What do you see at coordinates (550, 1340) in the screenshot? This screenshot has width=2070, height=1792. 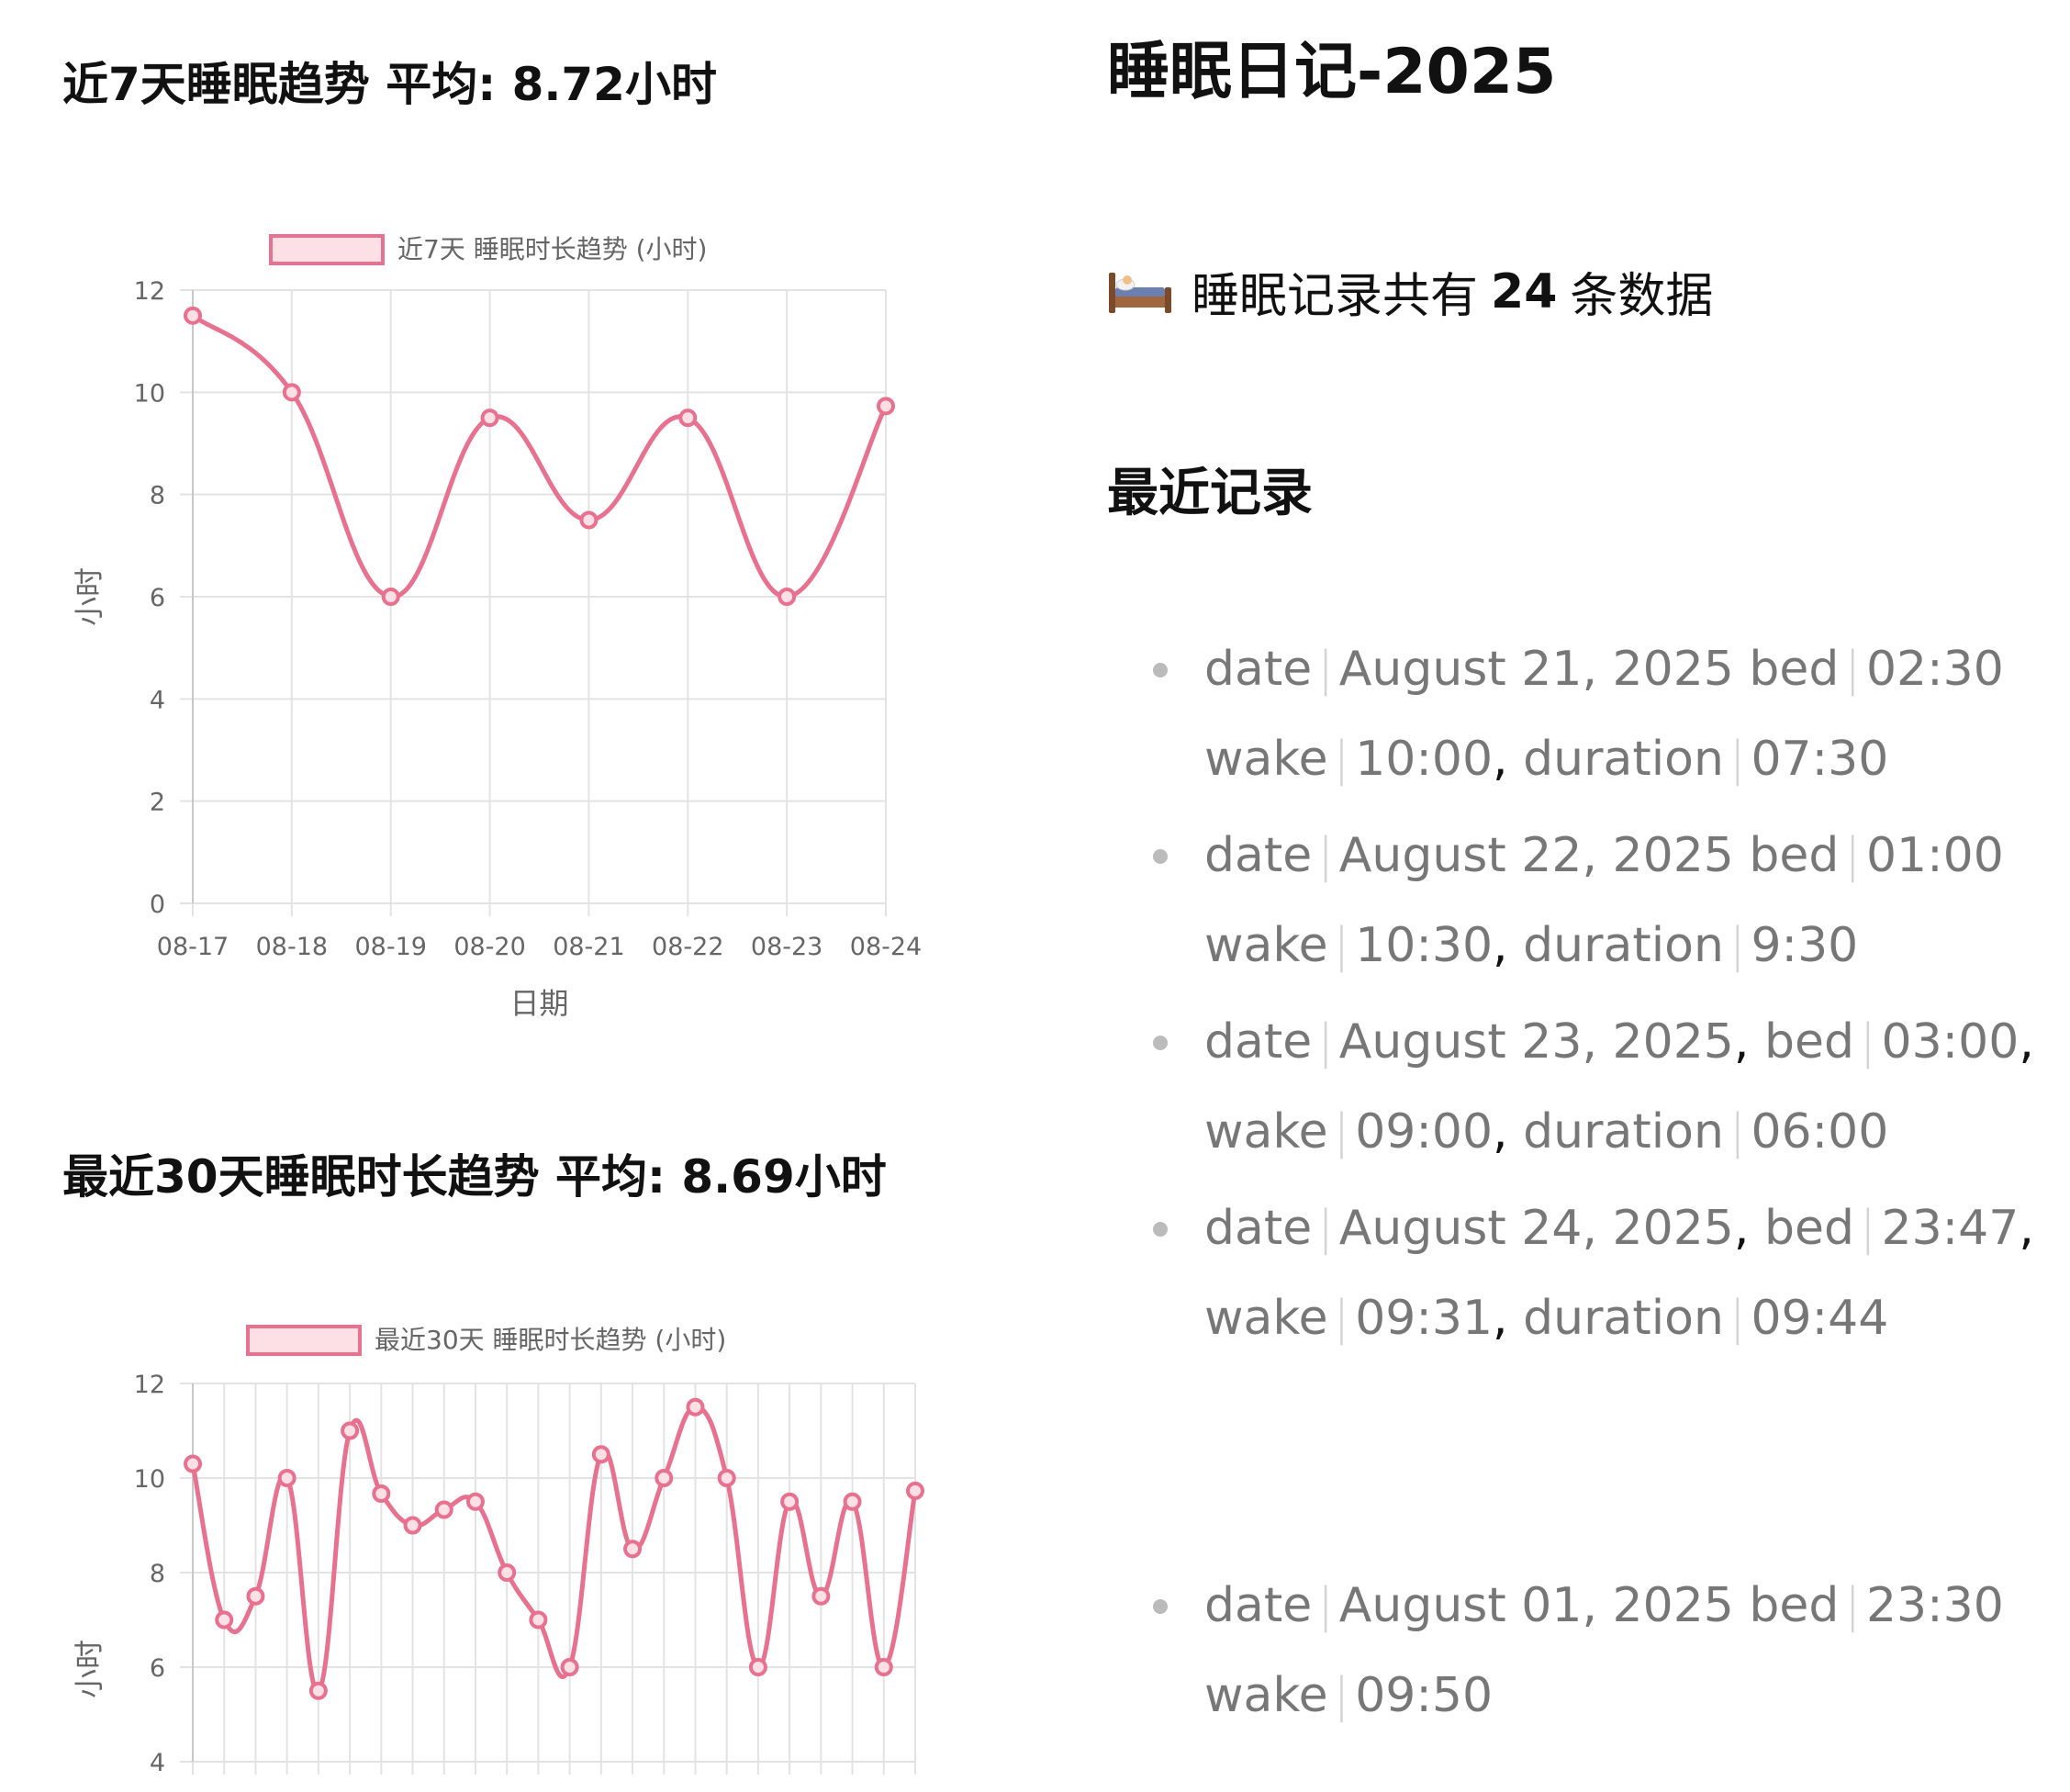 I see `legend-label: 最近30天 睡眠时长趋势 (小时)` at bounding box center [550, 1340].